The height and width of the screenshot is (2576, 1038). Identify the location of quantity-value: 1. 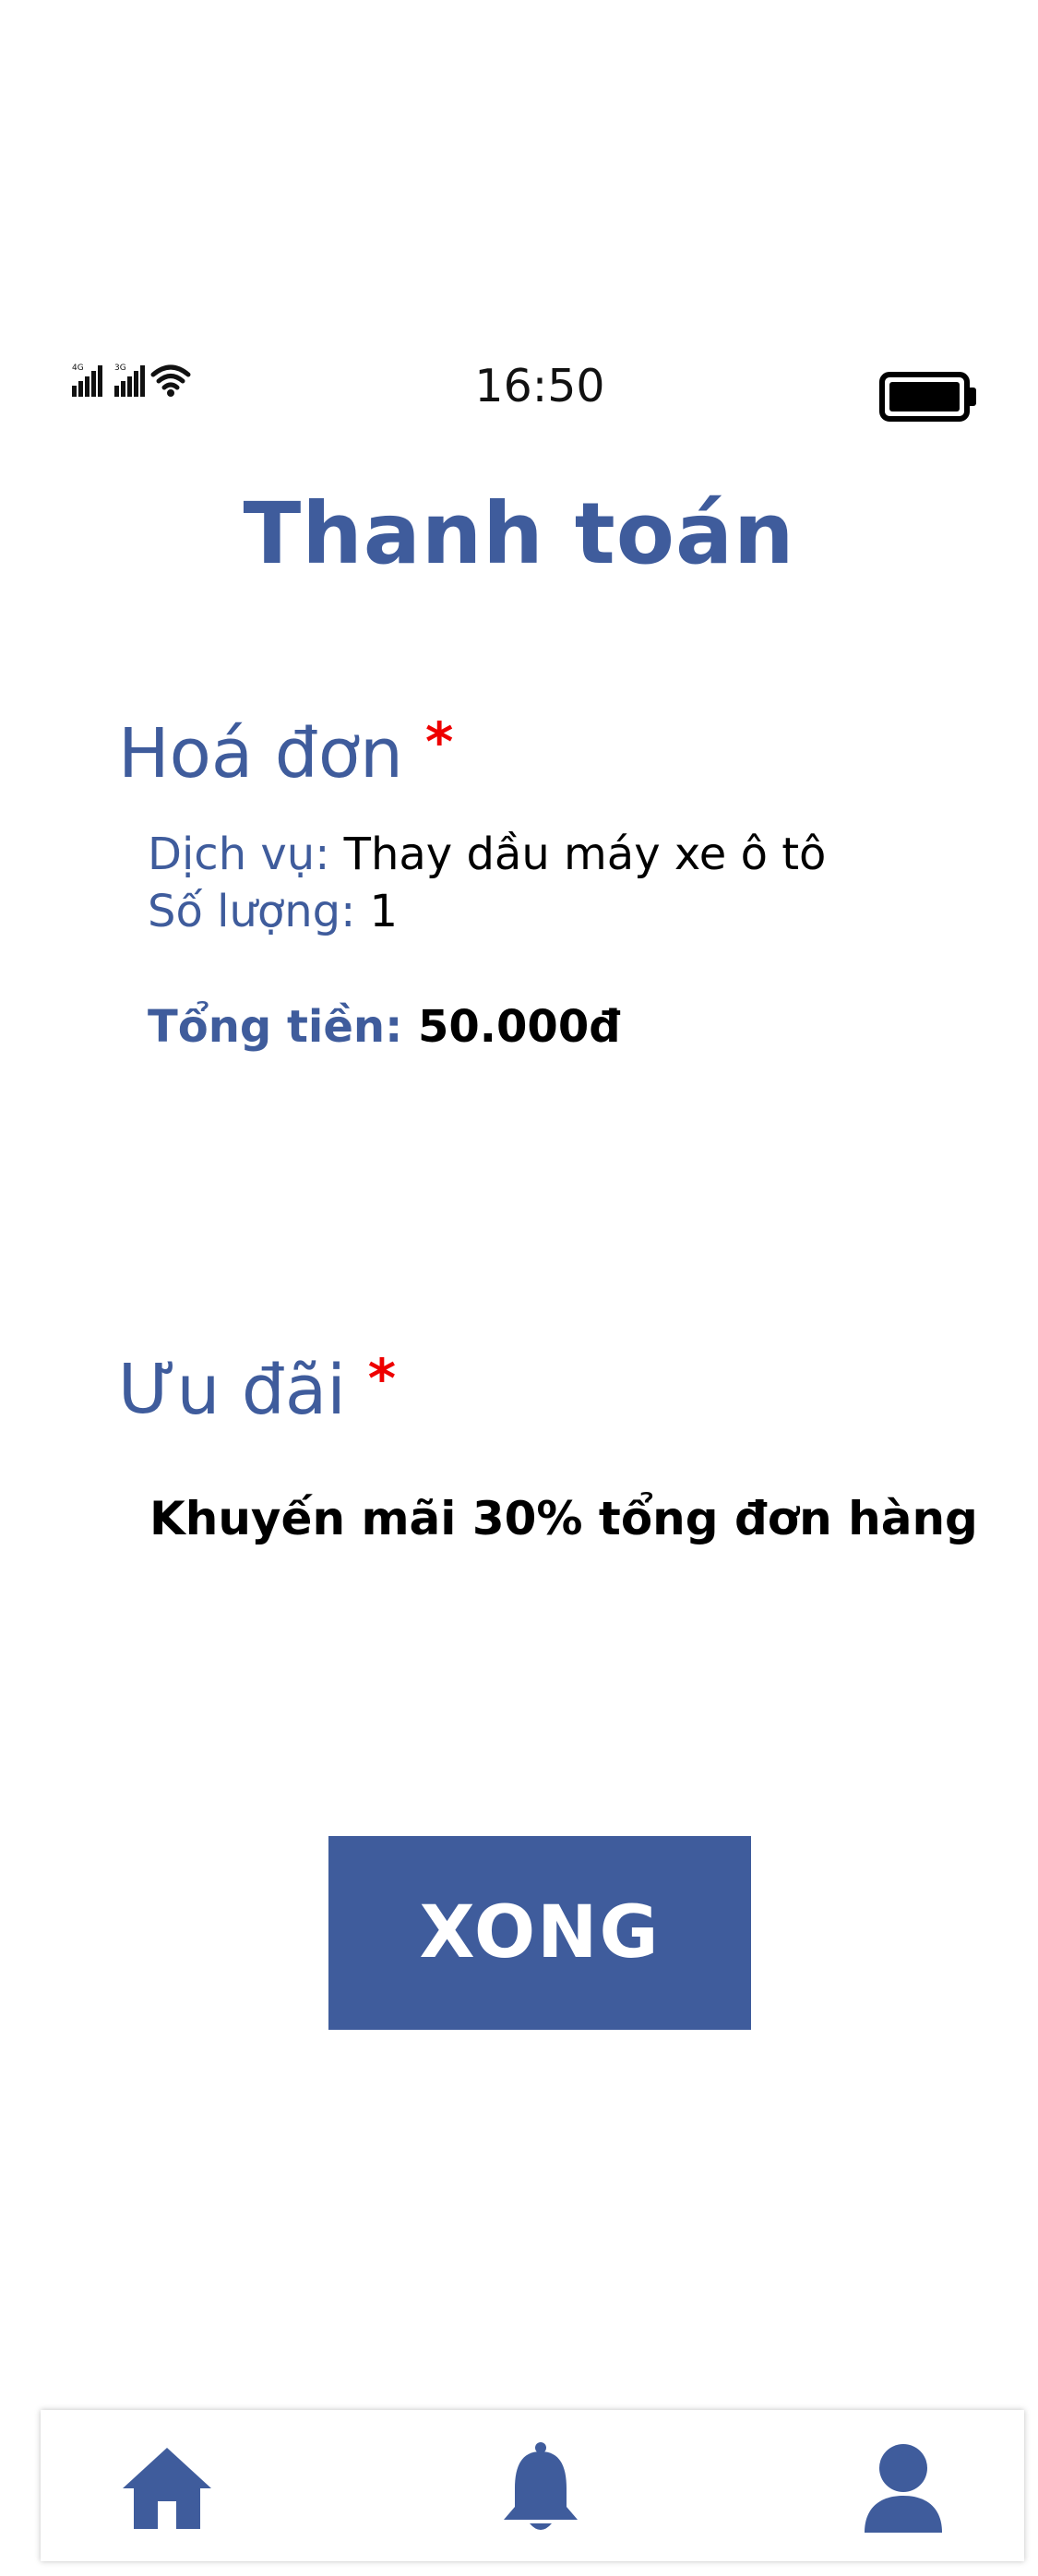
(384, 911).